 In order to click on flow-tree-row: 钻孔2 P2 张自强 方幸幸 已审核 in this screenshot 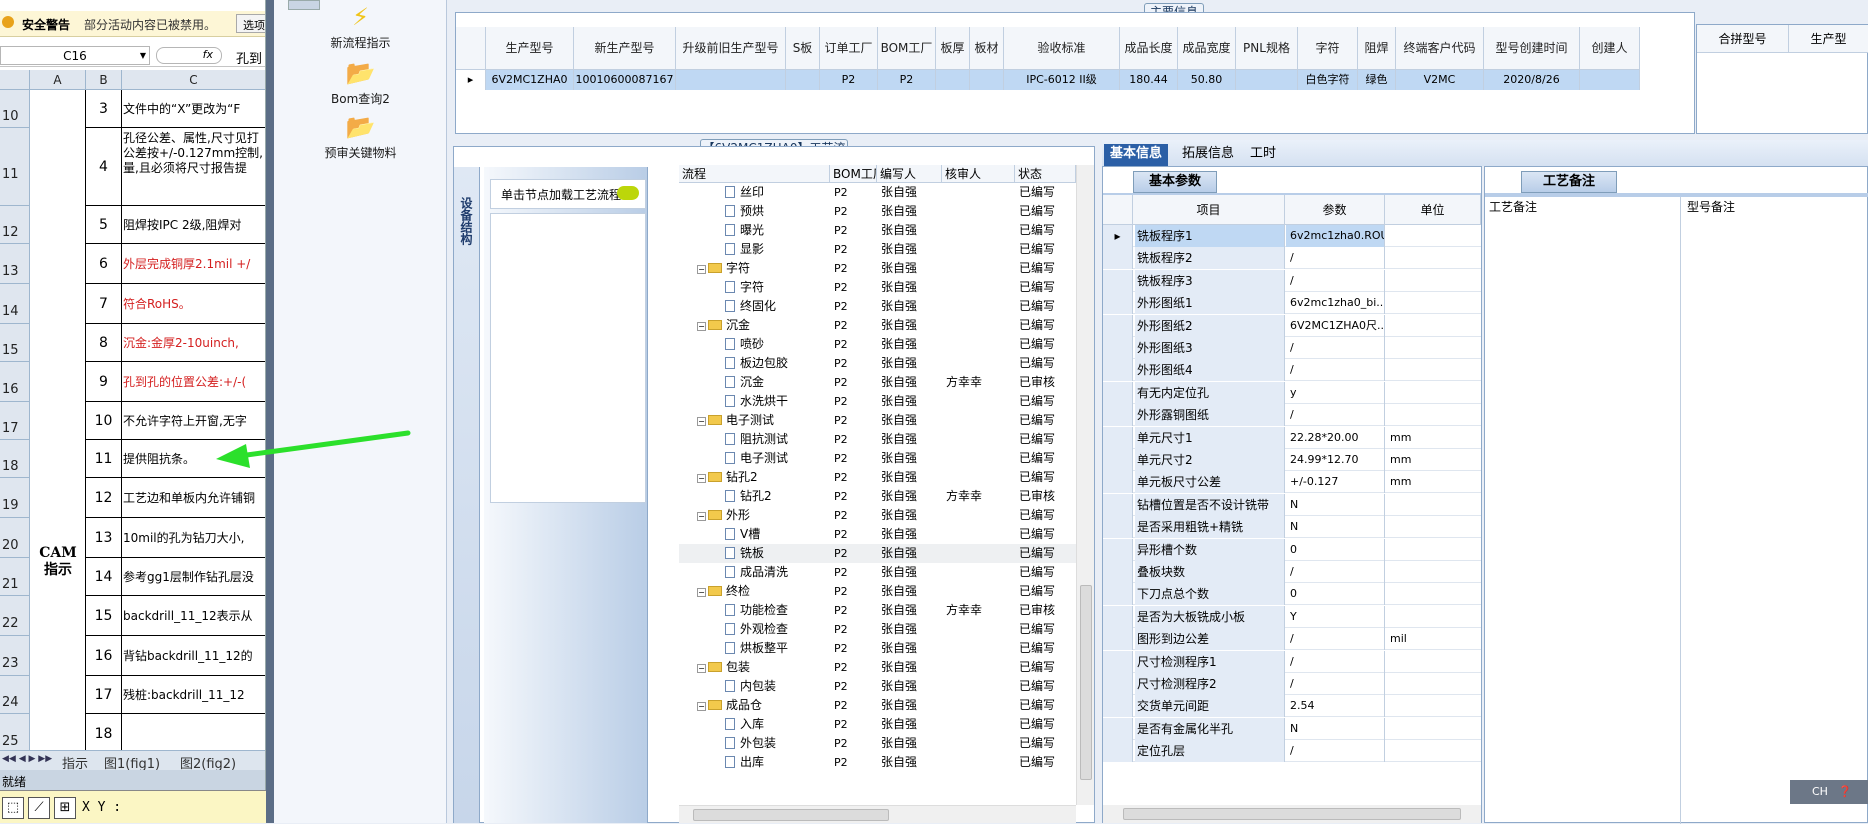, I will do `click(877, 496)`.